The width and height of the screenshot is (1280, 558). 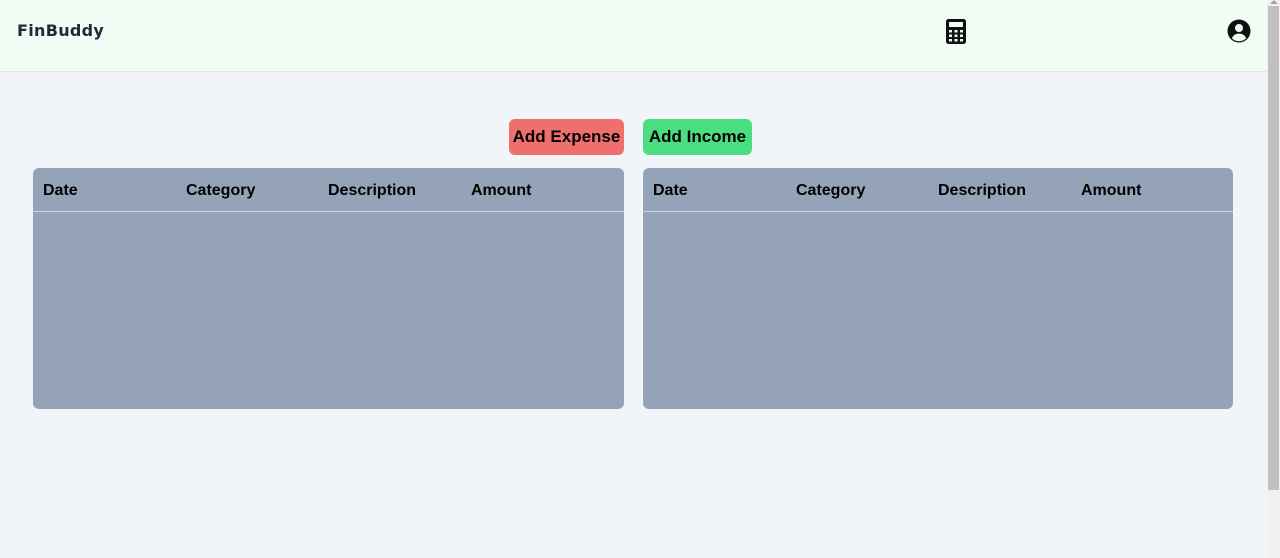 I want to click on expense-col-amount: Amount, so click(x=501, y=190).